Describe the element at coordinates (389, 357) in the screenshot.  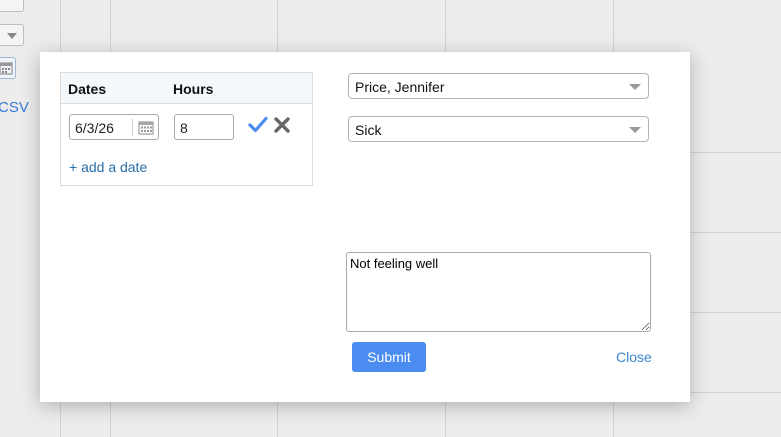
I see `submit-button: Submit` at that location.